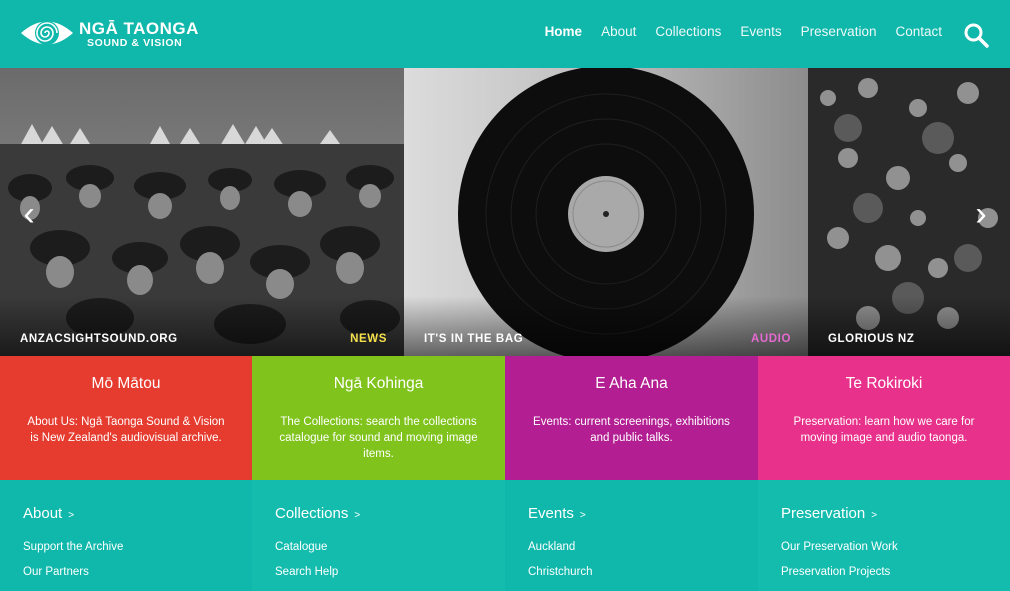 Image resolution: width=1010 pixels, height=591 pixels. What do you see at coordinates (306, 572) in the screenshot?
I see `footer-link: Search Help` at bounding box center [306, 572].